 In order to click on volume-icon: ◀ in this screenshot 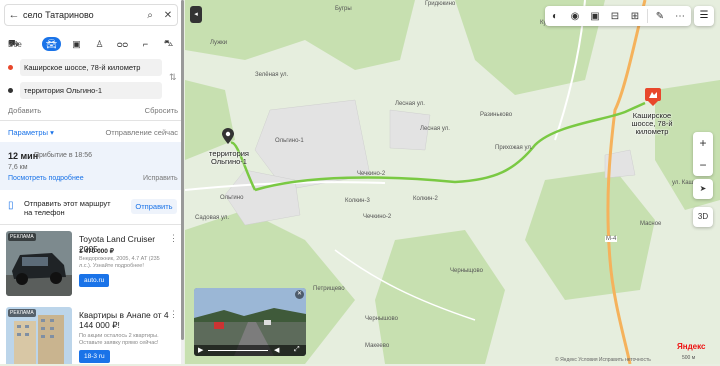, I will do `click(276, 350)`.